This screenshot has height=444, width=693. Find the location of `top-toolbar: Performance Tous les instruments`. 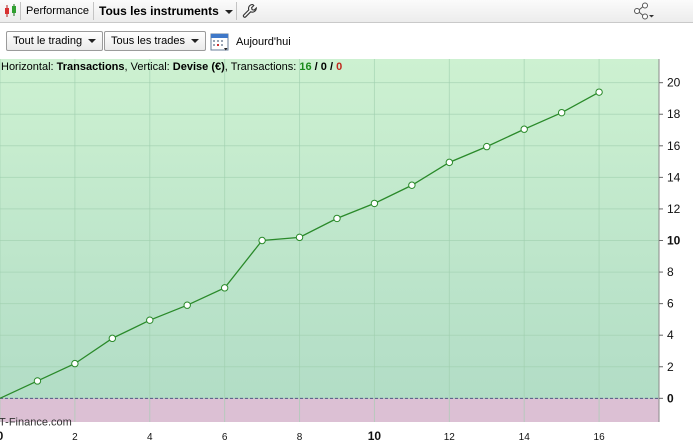

top-toolbar: Performance Tous les instruments is located at coordinates (346, 11).